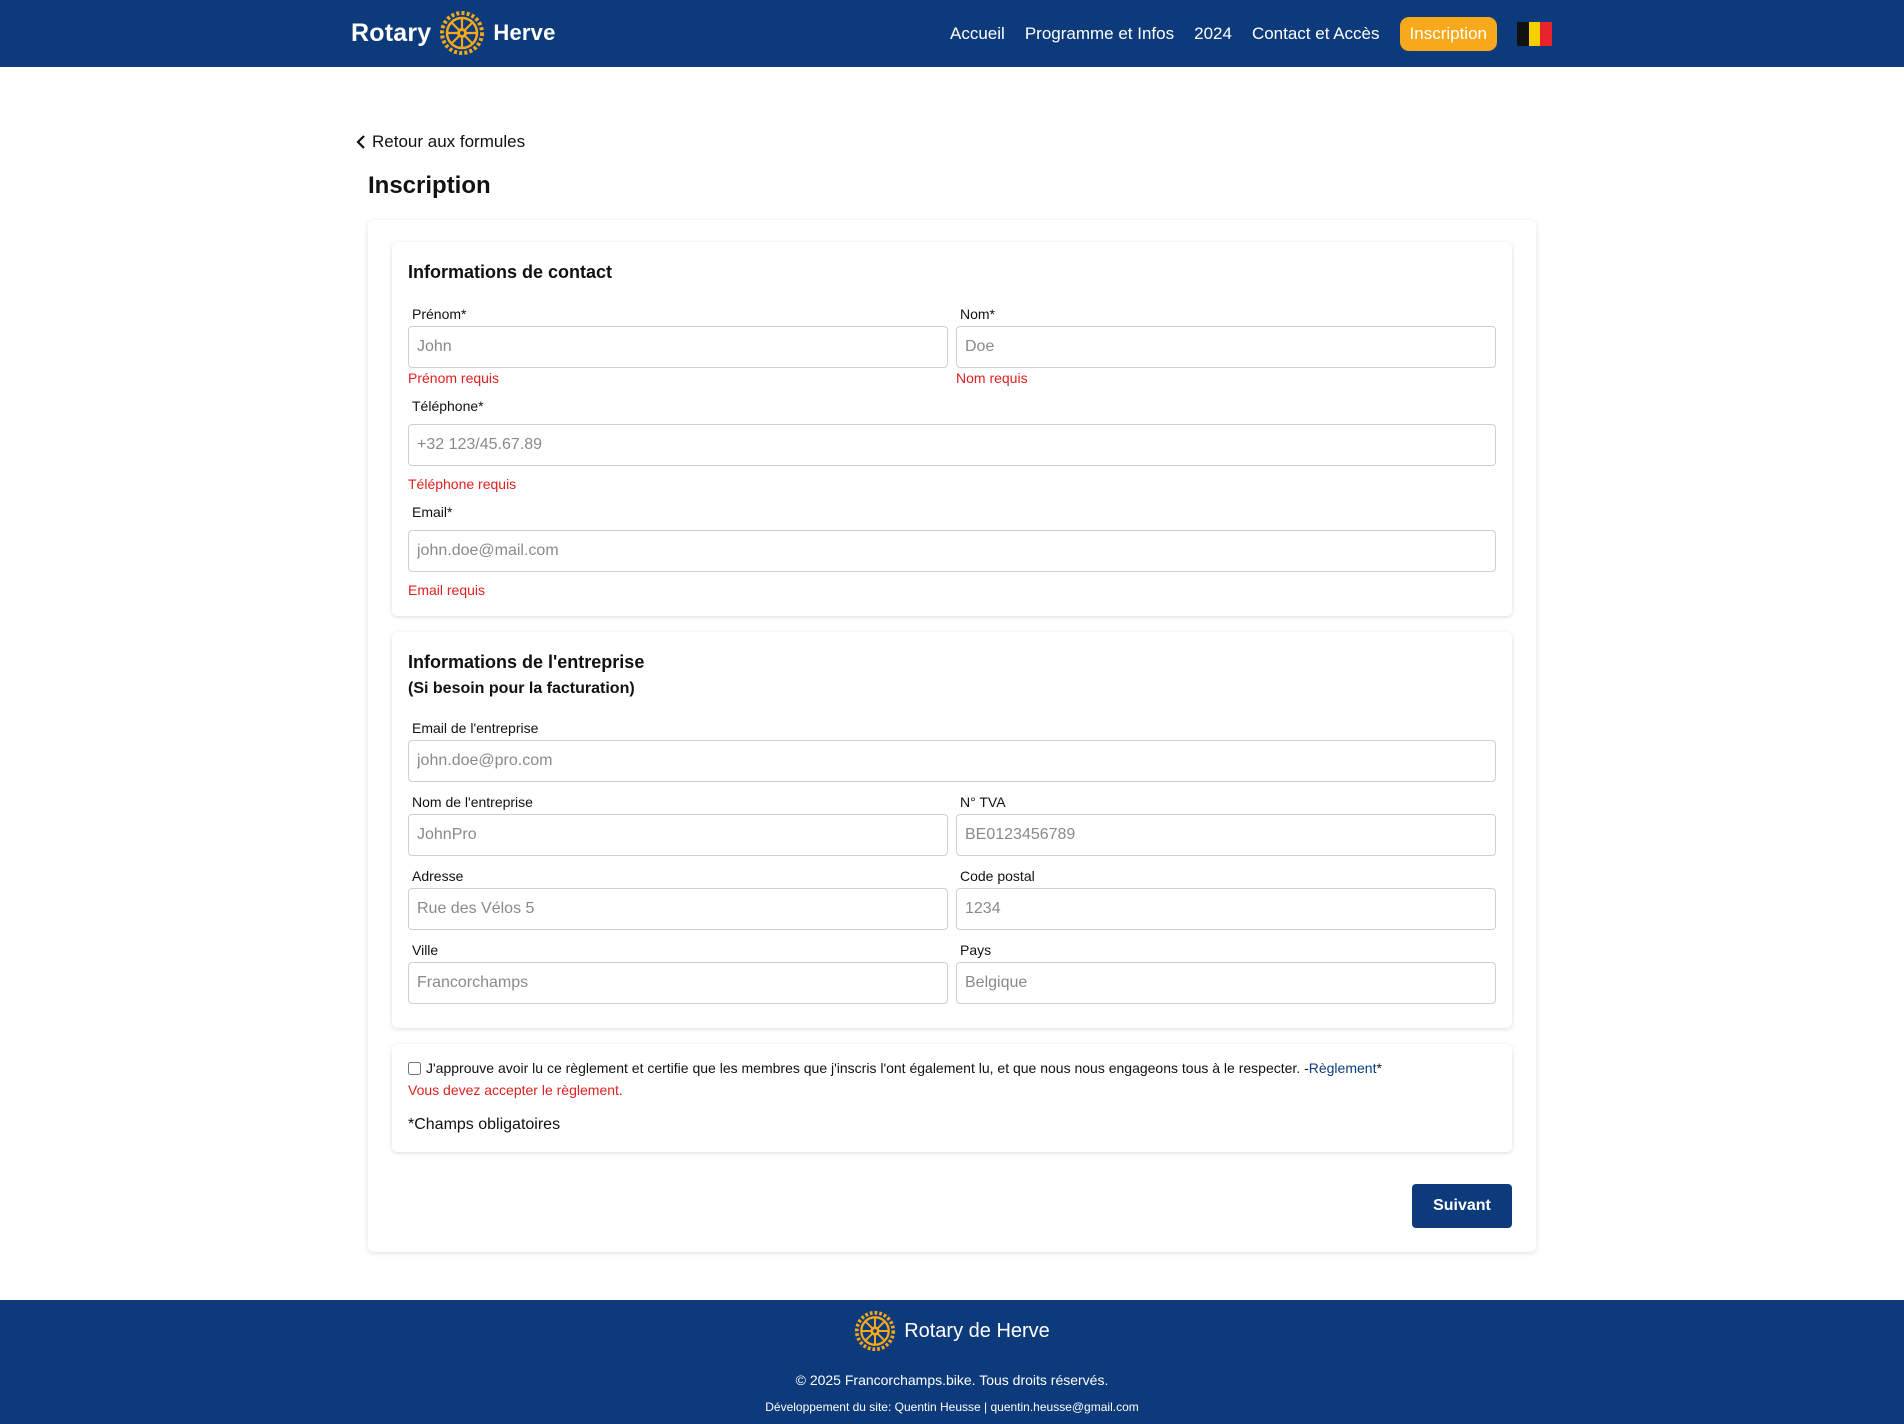 The height and width of the screenshot is (1424, 1904). Describe the element at coordinates (992, 378) in the screenshot. I see `lastname-error: Nom requis` at that location.